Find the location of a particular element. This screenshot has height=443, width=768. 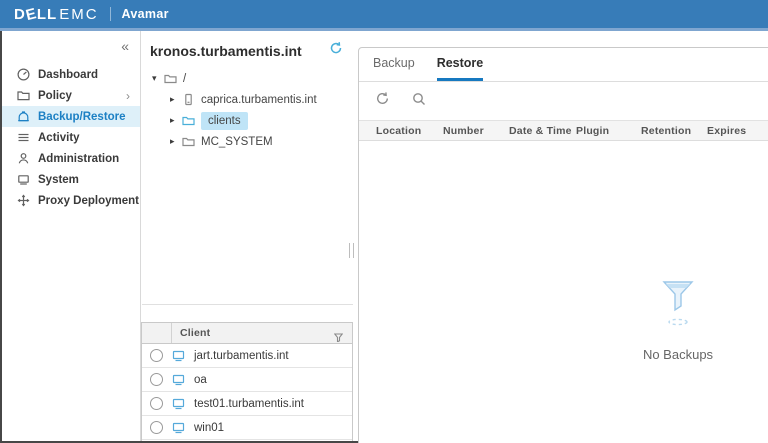

proxy-deployment-icon is located at coordinates (23, 200).